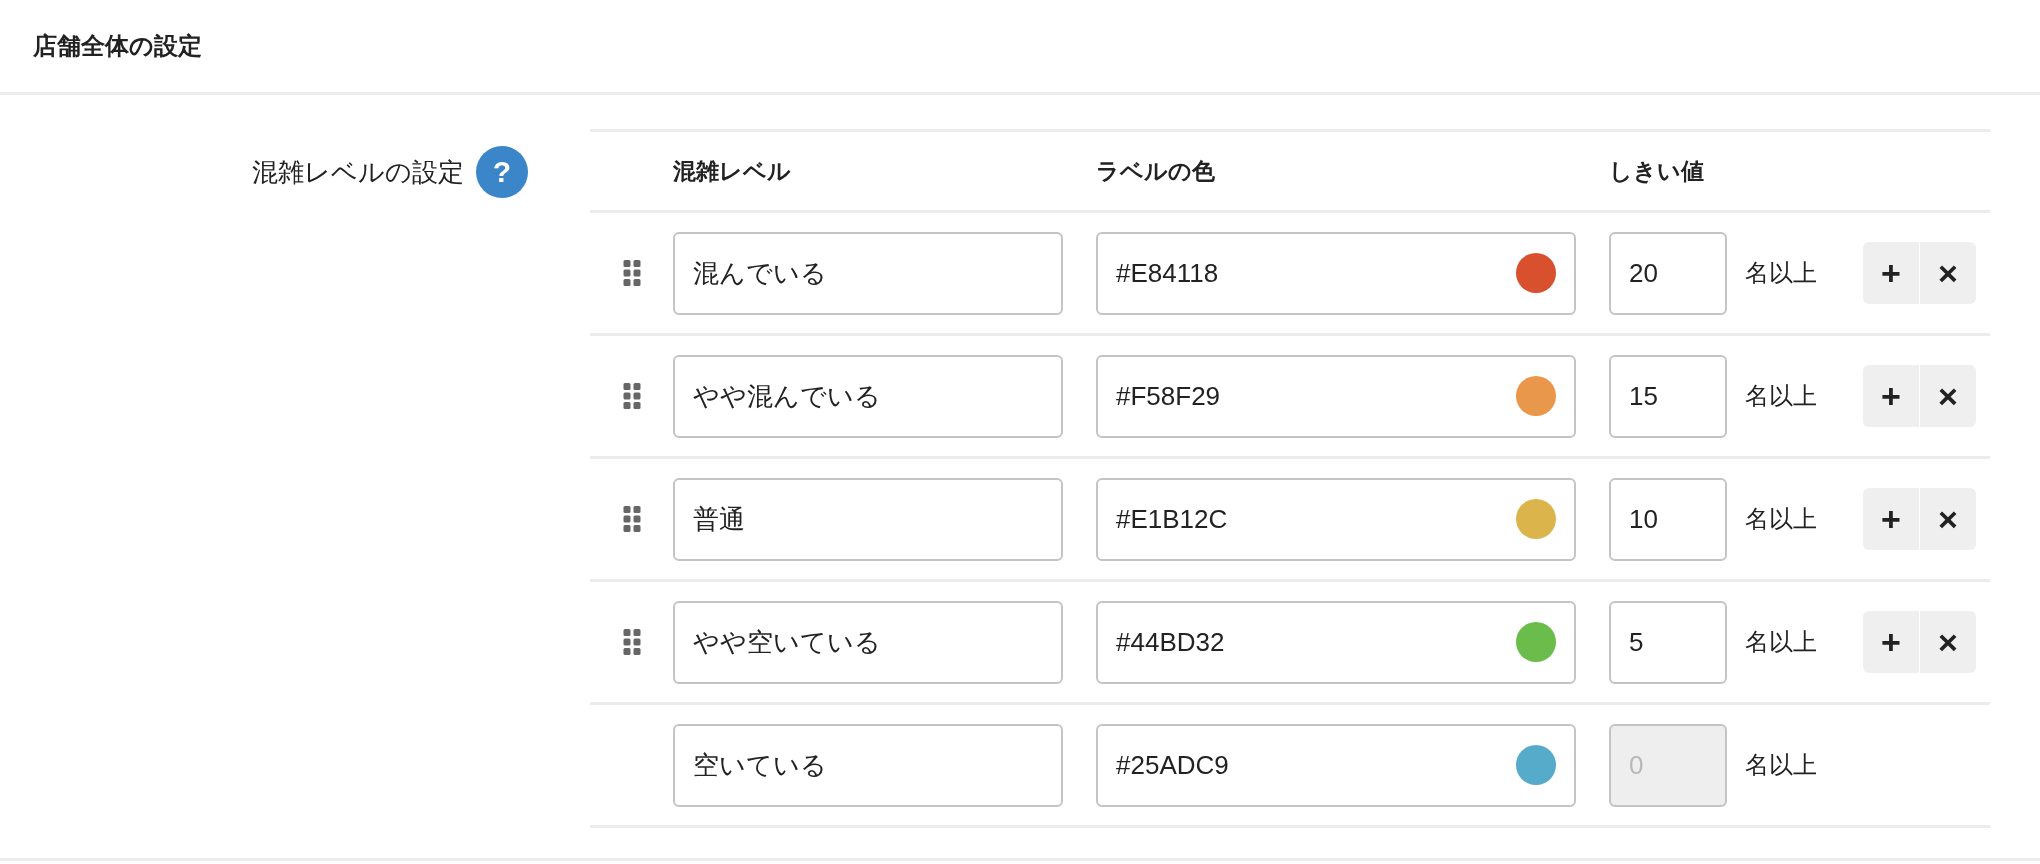  Describe the element at coordinates (868, 765) in the screenshot. I see `level-name-field: 空いている` at that location.